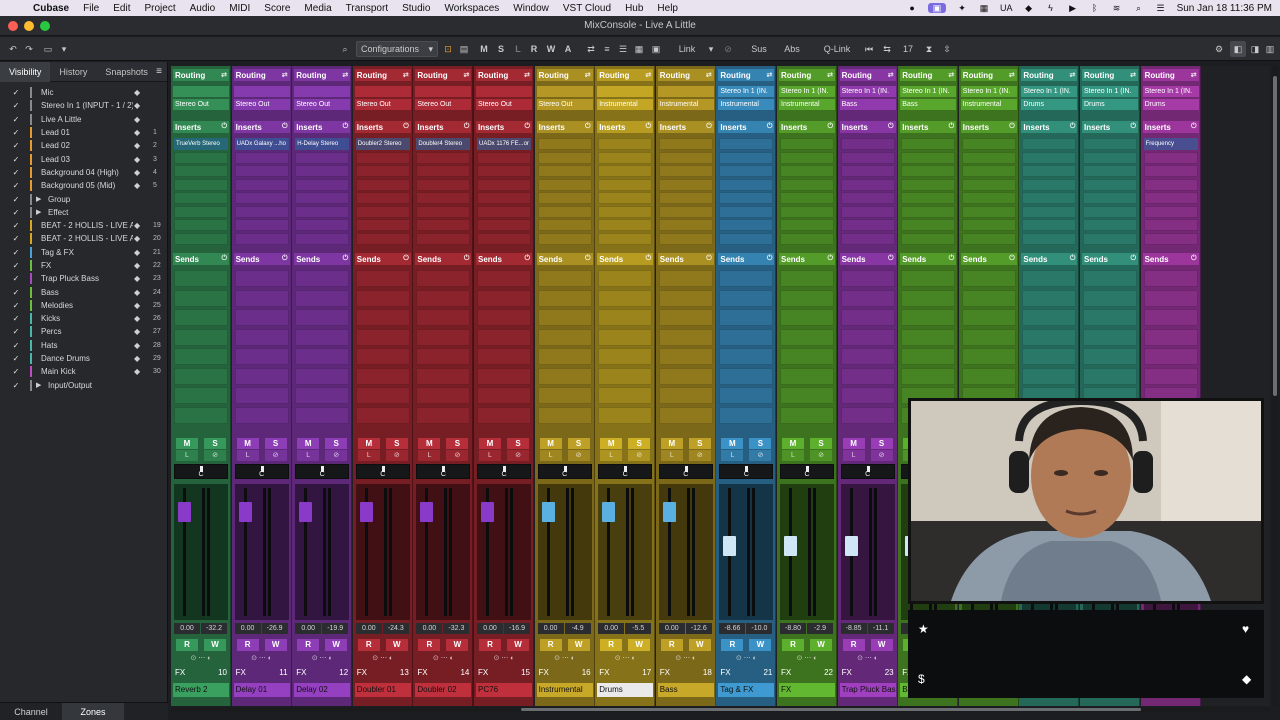 The image size is (1280, 720). What do you see at coordinates (83, 385) in the screenshot?
I see `visibility-row: ✓ ▶ Input/Output` at bounding box center [83, 385].